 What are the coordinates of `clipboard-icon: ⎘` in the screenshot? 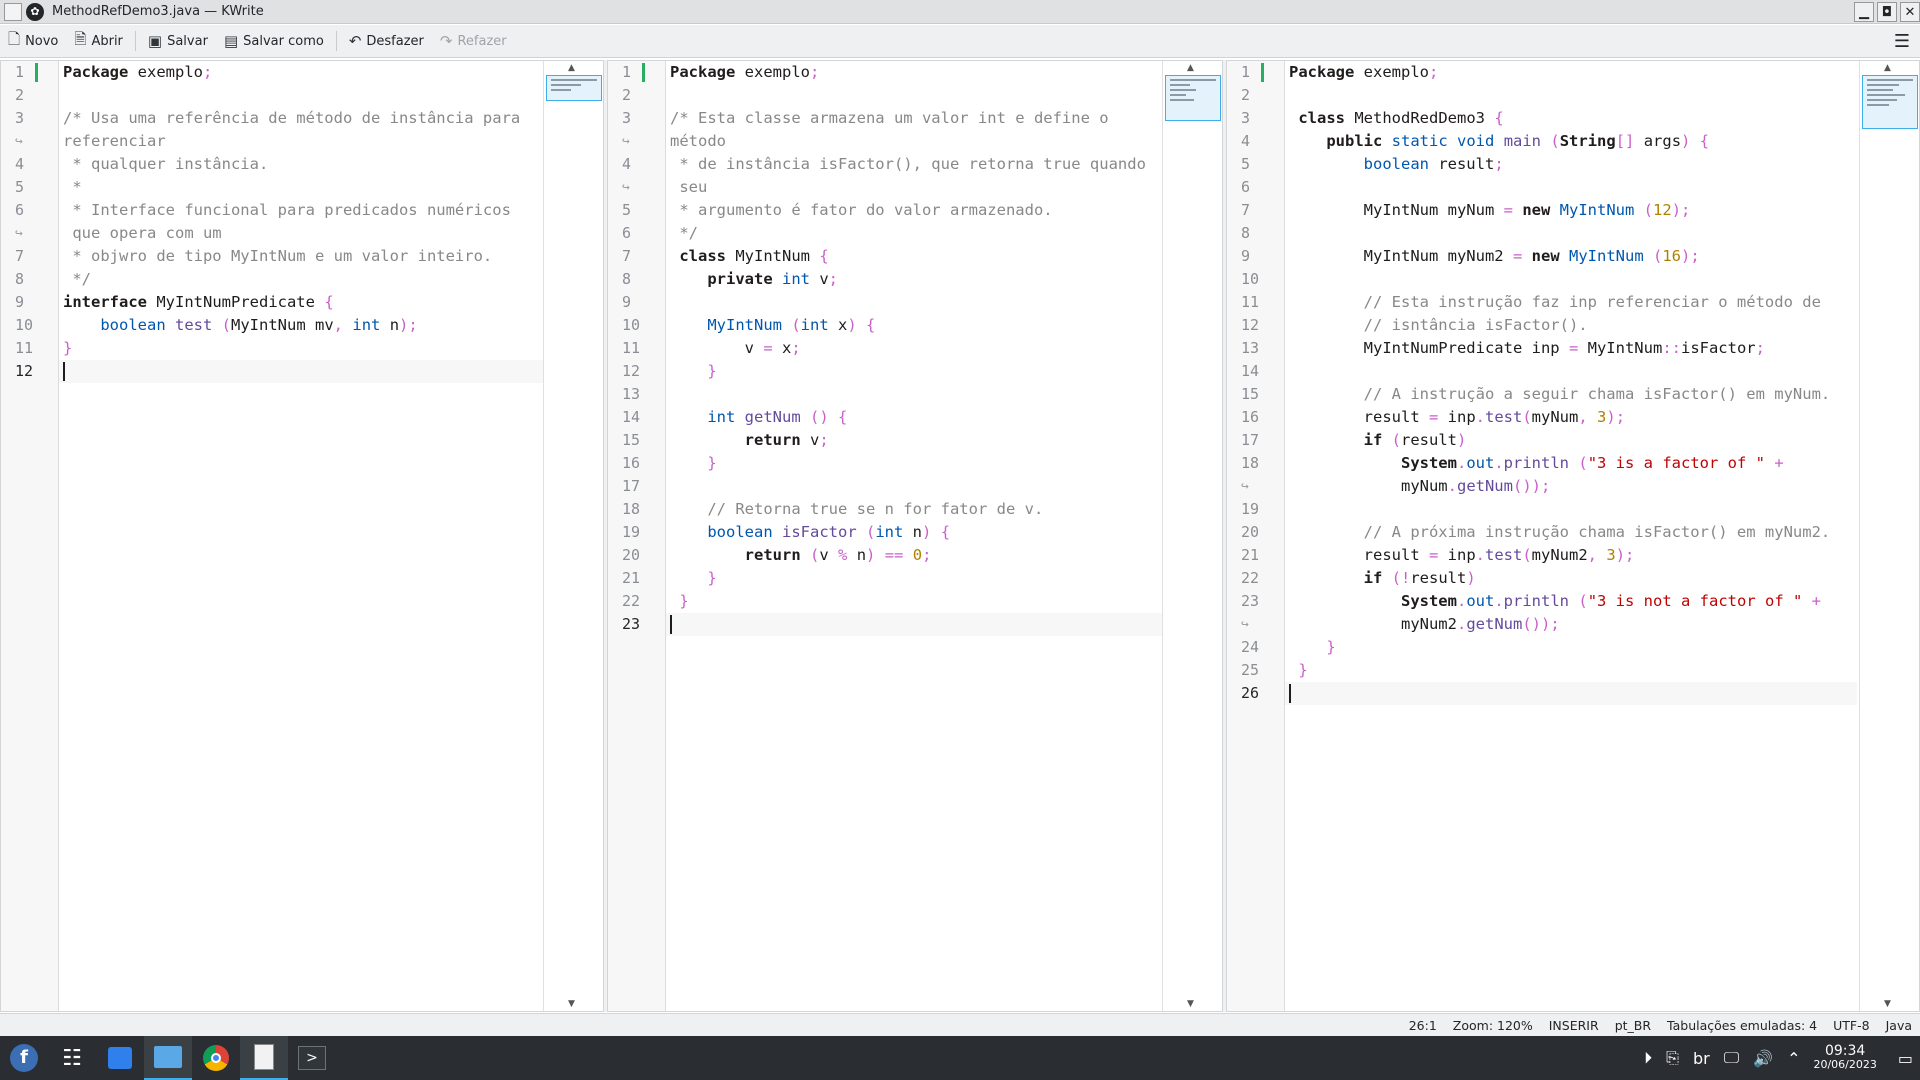 It's located at (1672, 1058).